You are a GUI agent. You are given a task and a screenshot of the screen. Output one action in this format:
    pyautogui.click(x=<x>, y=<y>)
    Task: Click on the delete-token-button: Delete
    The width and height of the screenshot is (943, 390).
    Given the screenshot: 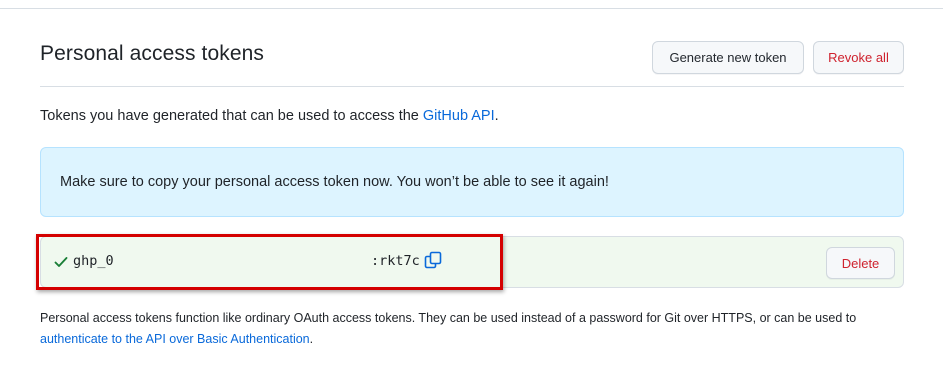 What is the action you would take?
    pyautogui.click(x=860, y=263)
    